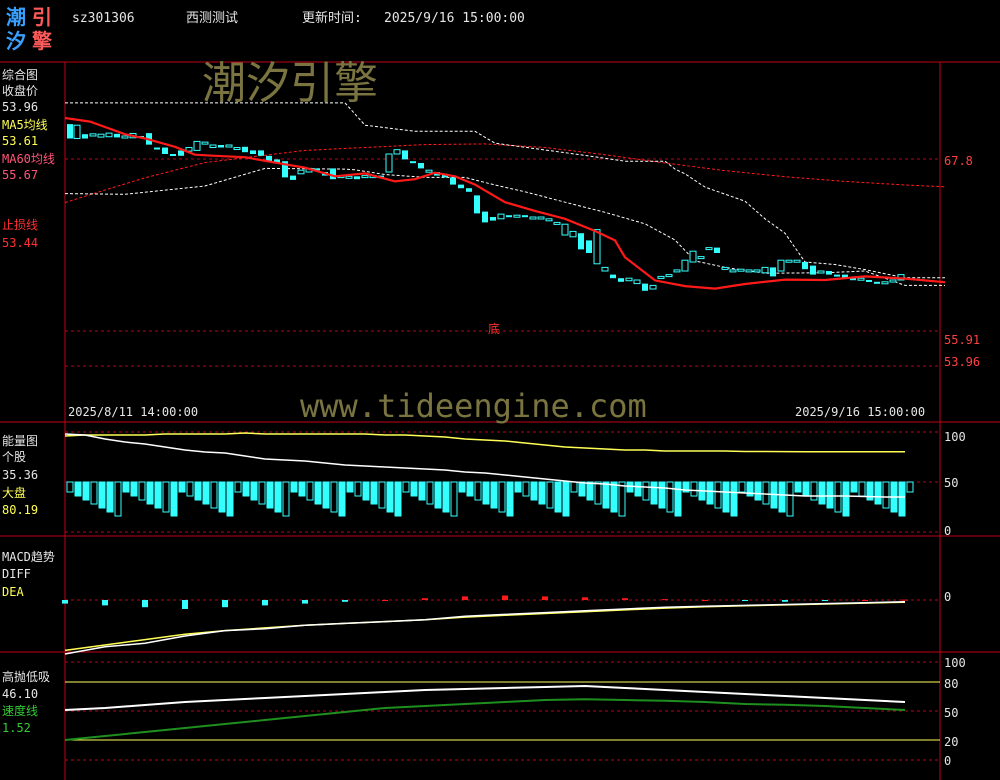 Image resolution: width=1000 pixels, height=780 pixels. What do you see at coordinates (948, 761) in the screenshot?
I see `gaodi-axis-label-5: 0` at bounding box center [948, 761].